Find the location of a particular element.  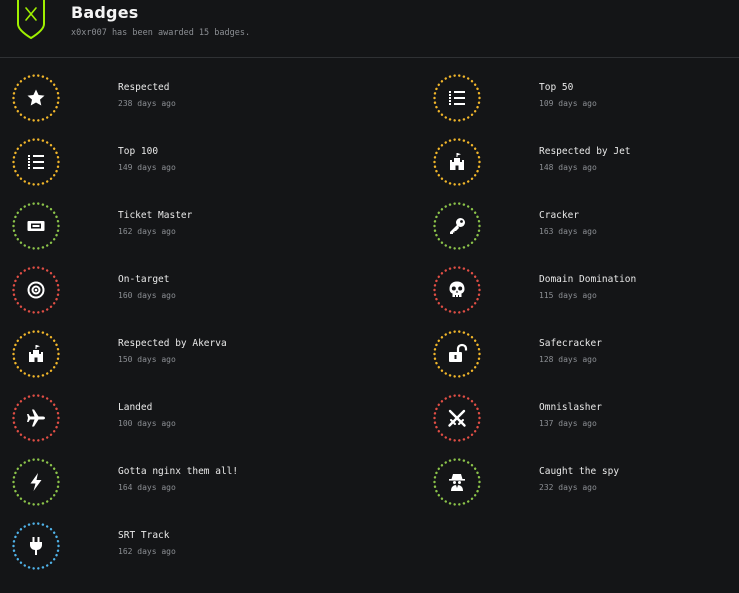

plug-icon is located at coordinates (36, 546).